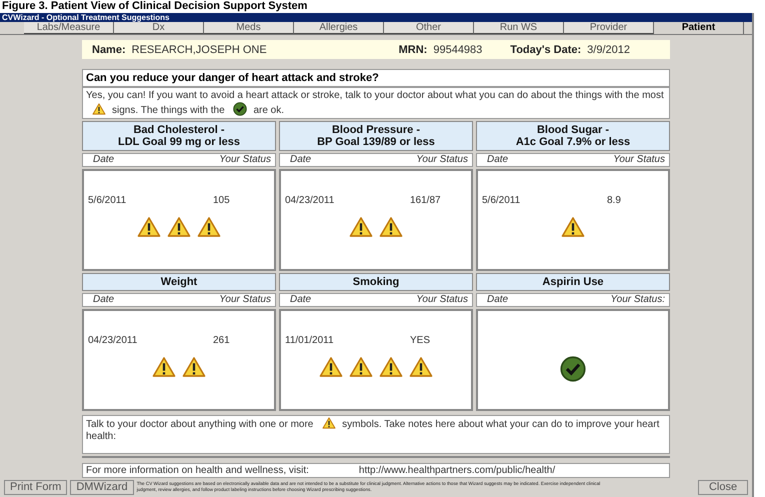 The height and width of the screenshot is (497, 765). I want to click on question-heading: Can you reduce your danger of heart attack and stroke?, so click(376, 78).